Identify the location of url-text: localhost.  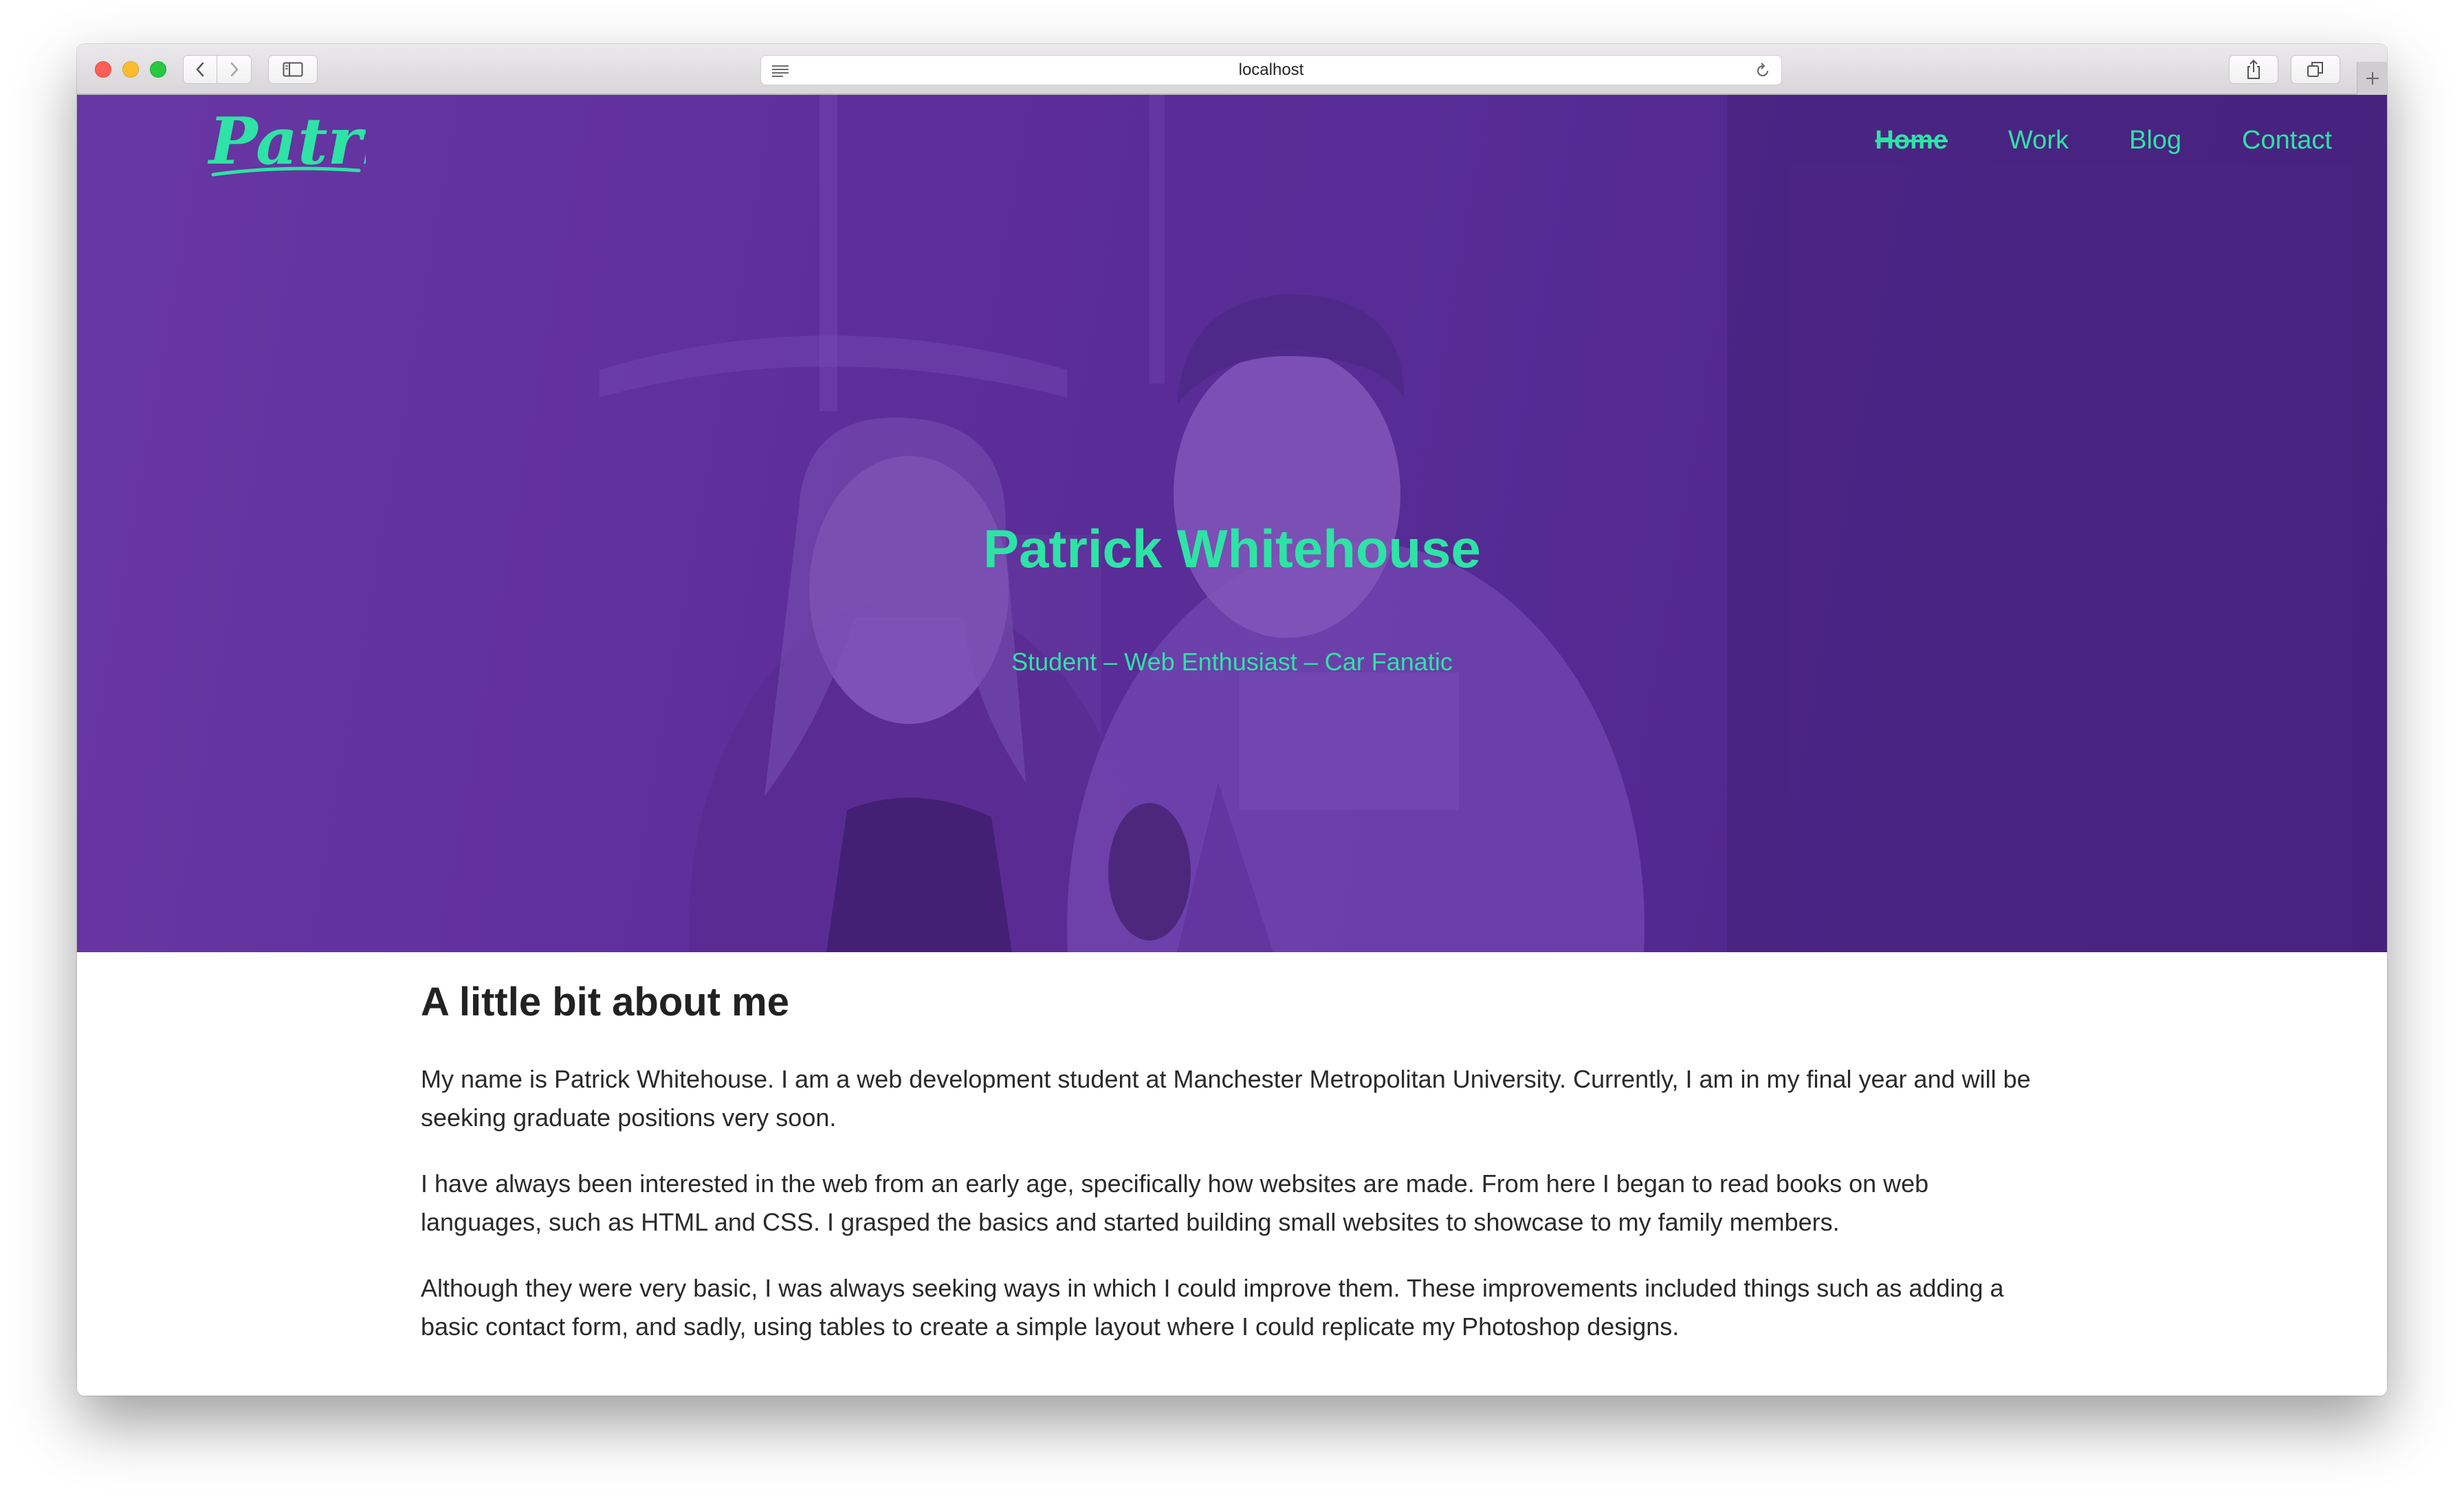
(1271, 69).